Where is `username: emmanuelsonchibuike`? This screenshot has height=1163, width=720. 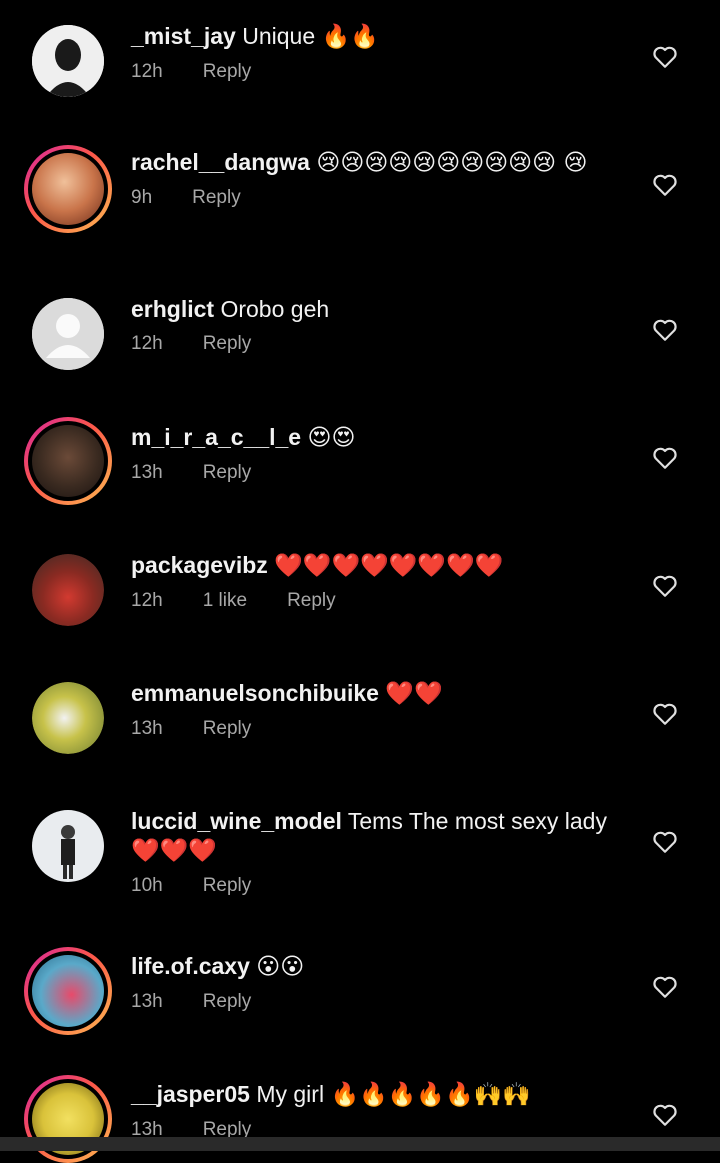 username: emmanuelsonchibuike is located at coordinates (255, 693).